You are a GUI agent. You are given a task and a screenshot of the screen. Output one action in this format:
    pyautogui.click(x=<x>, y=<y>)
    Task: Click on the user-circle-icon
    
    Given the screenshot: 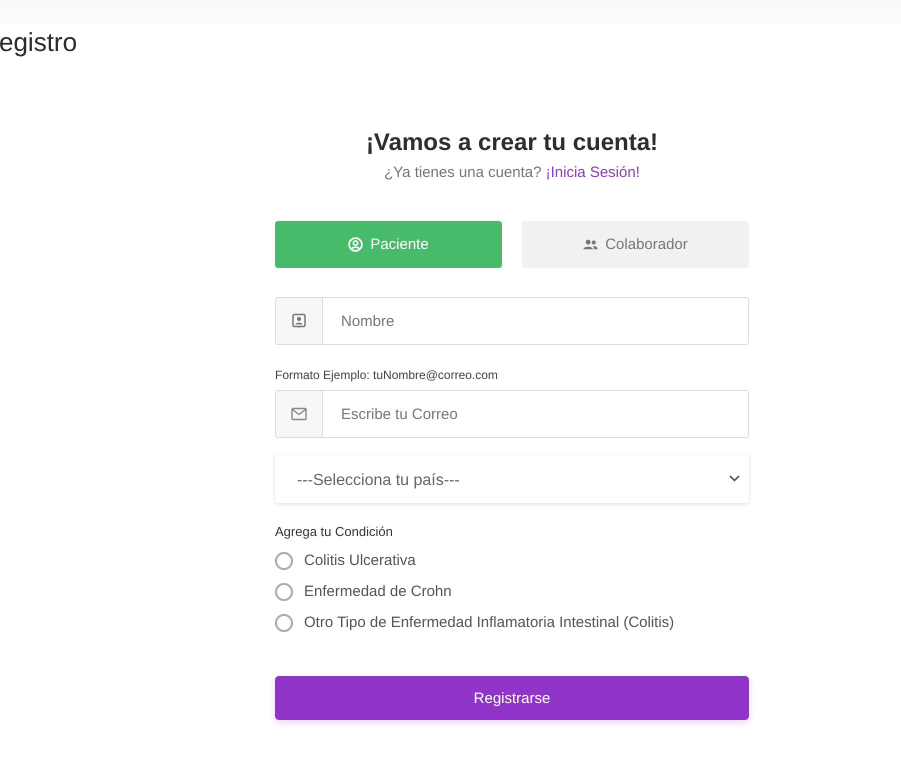 What is the action you would take?
    pyautogui.click(x=356, y=244)
    